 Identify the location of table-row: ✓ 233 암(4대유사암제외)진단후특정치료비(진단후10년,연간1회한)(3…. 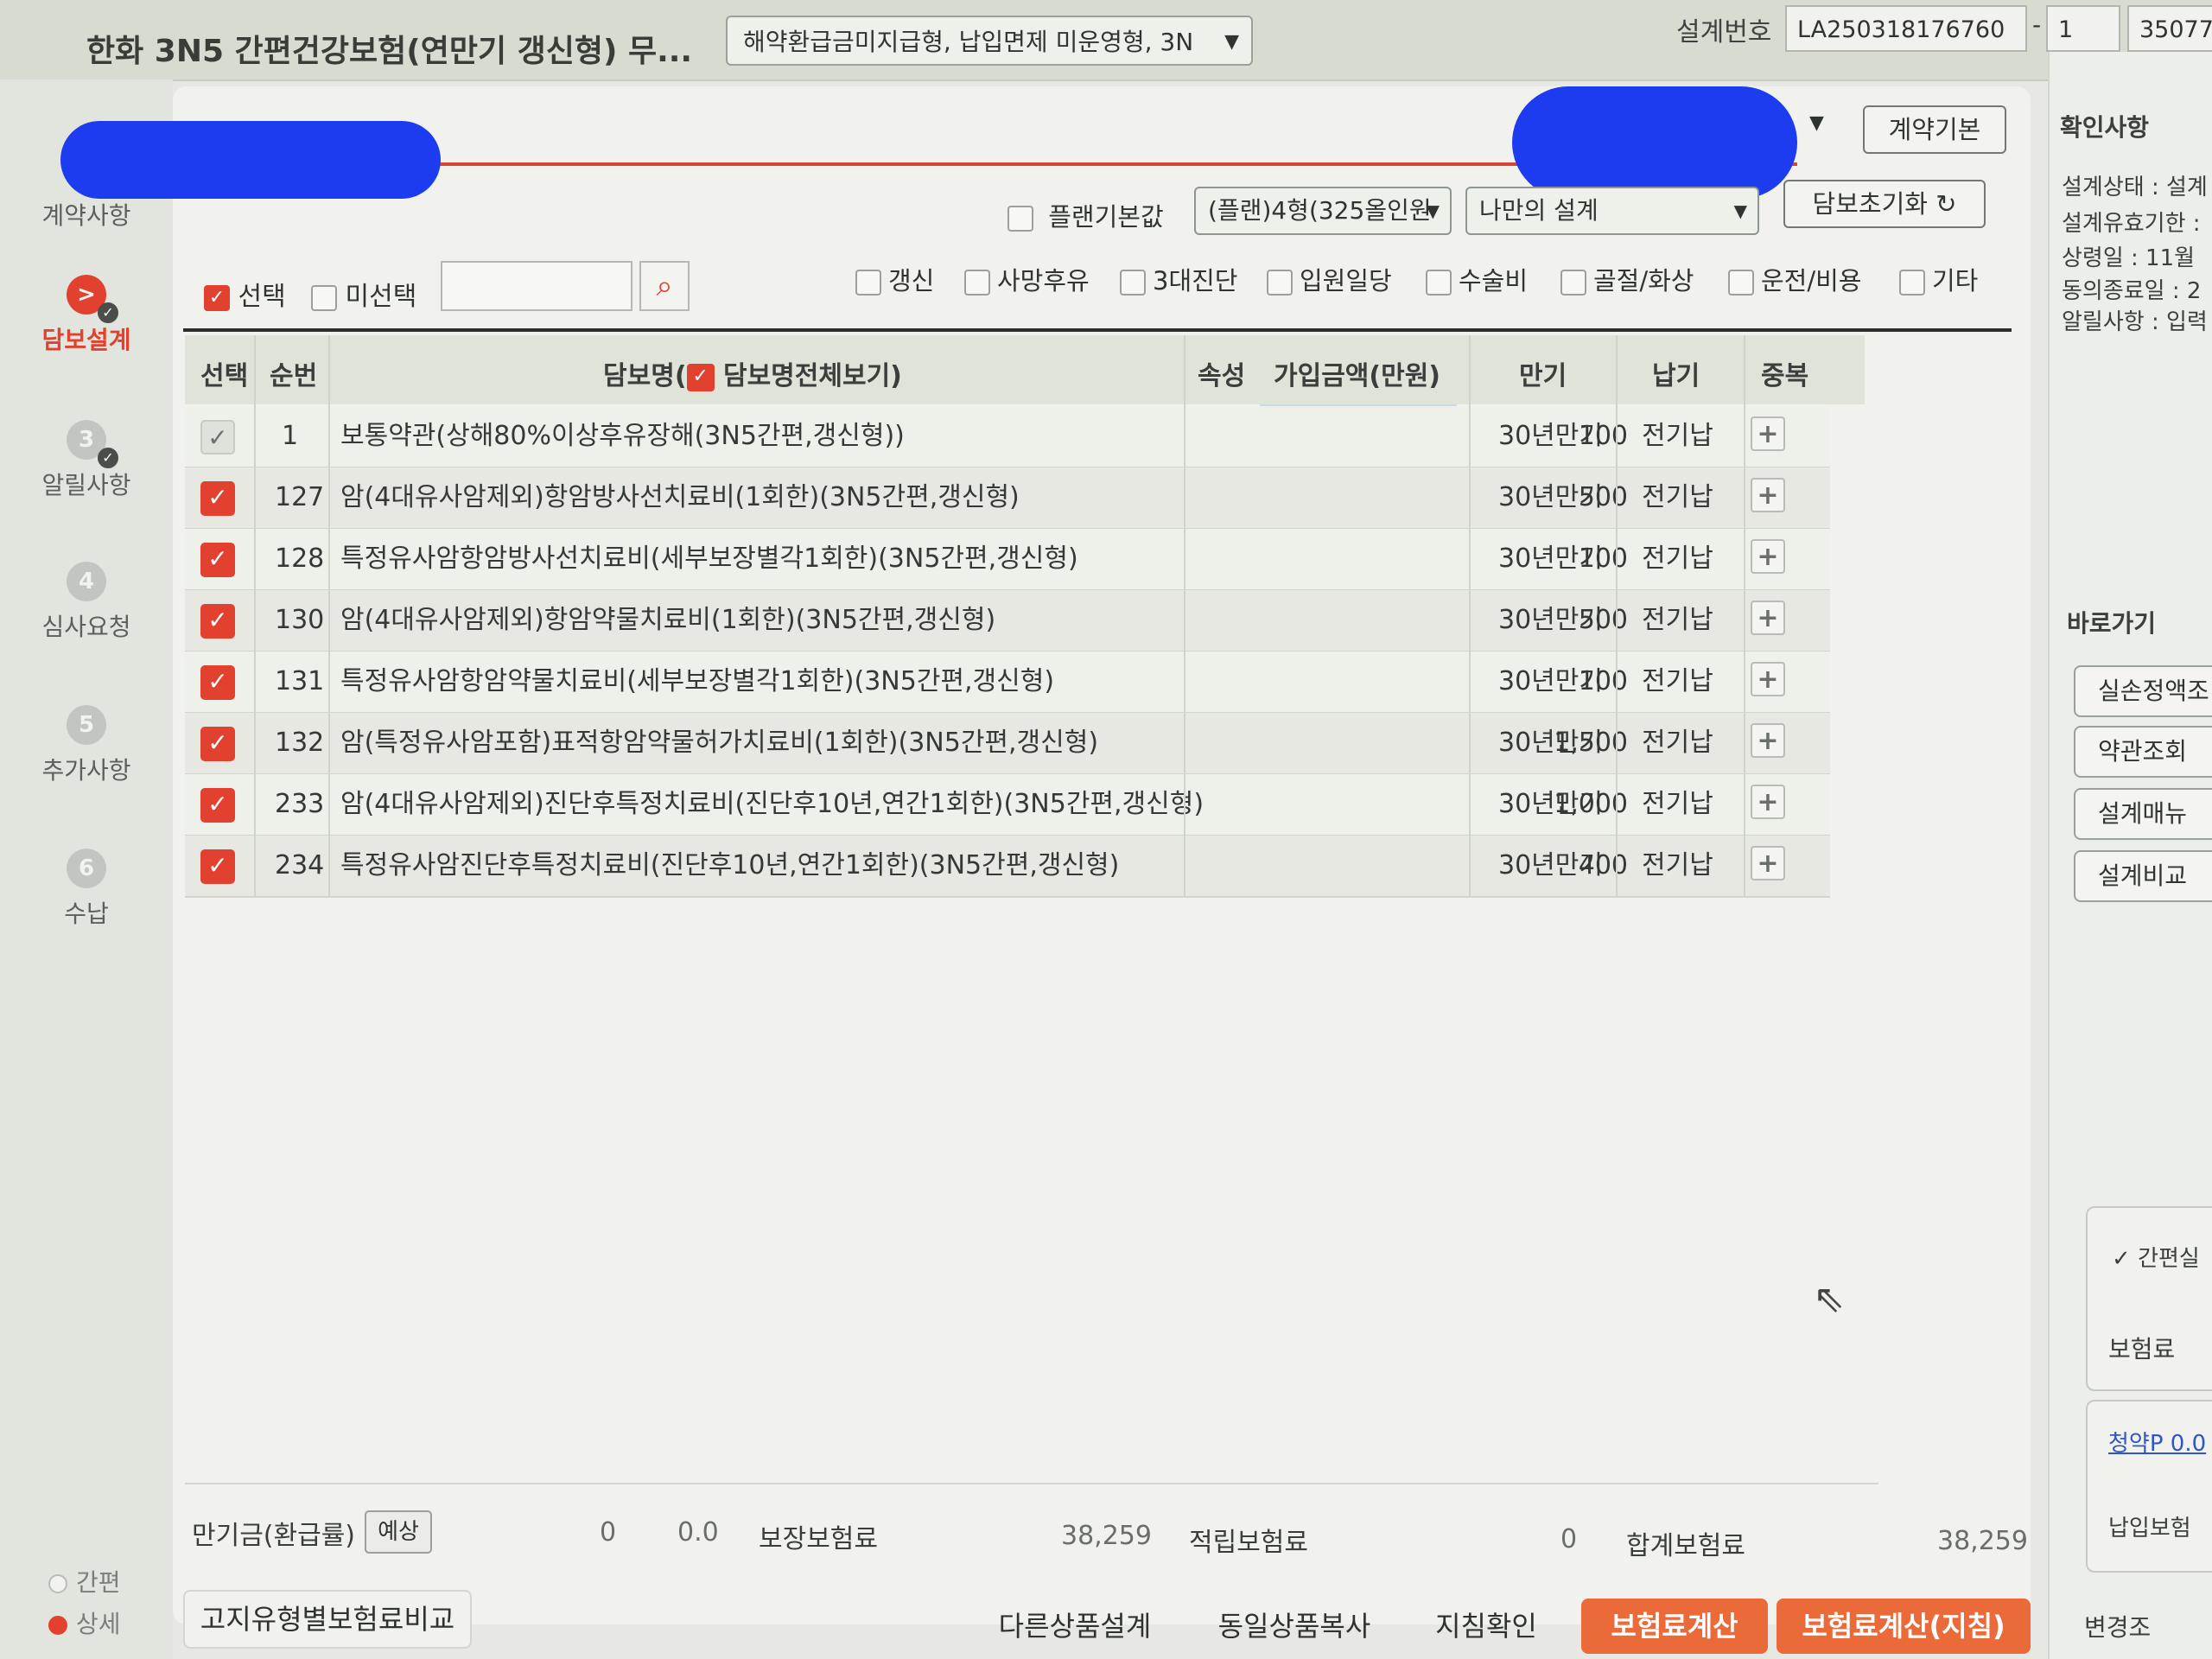
(1007, 805).